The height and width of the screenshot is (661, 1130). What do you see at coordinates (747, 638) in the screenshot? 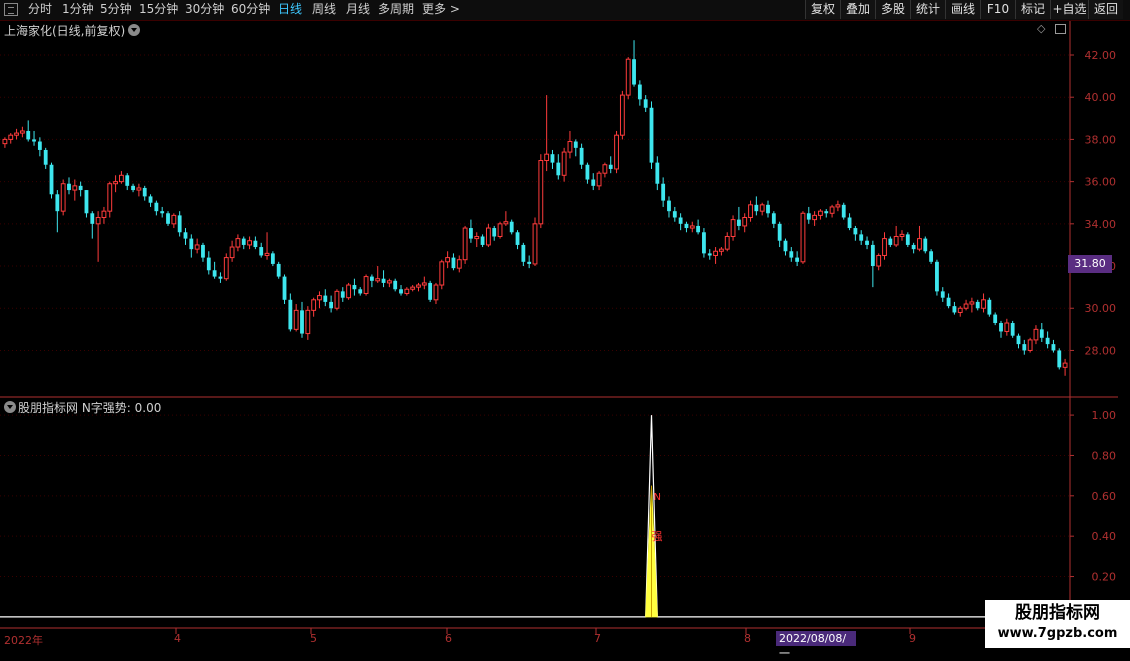
I see `x-axis-label-aug: 8` at bounding box center [747, 638].